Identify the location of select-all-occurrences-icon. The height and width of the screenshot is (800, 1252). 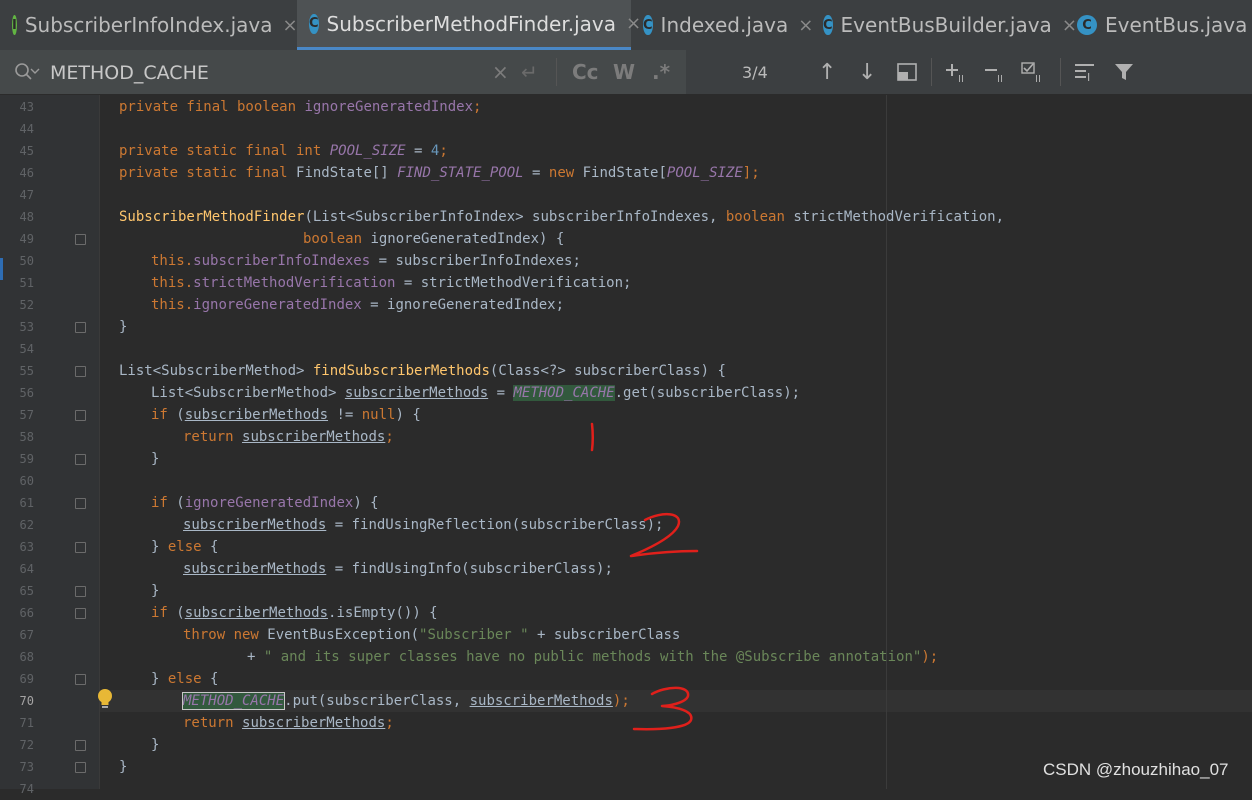
(907, 72).